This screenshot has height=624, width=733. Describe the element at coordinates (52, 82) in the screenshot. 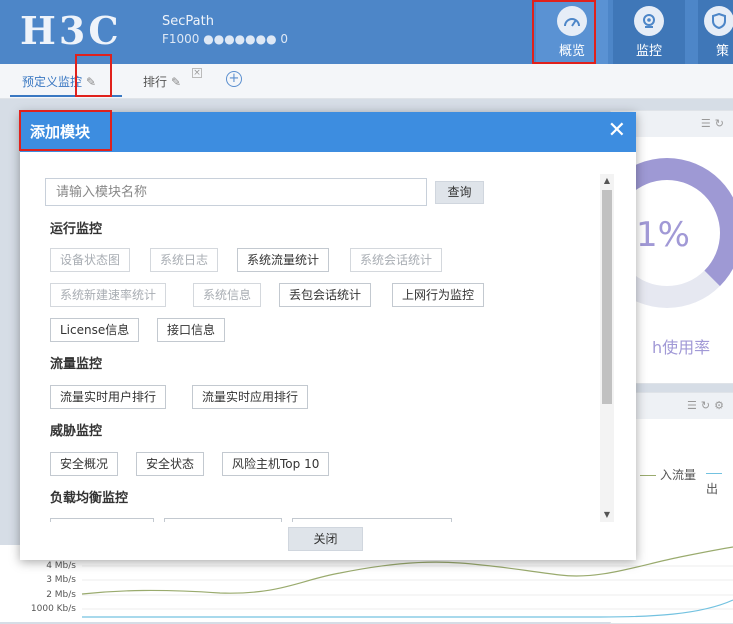

I see `tab-predefined-monitor-label: 预定义监控` at that location.